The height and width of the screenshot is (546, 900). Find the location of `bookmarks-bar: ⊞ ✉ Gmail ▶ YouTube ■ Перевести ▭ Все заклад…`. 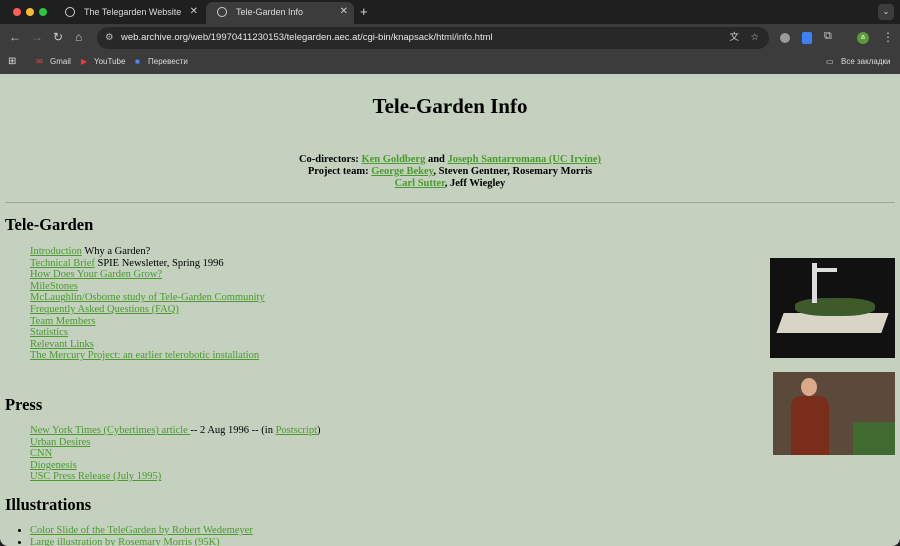

bookmarks-bar: ⊞ ✉ Gmail ▶ YouTube ■ Перевести ▭ Все заклад… is located at coordinates (450, 63).